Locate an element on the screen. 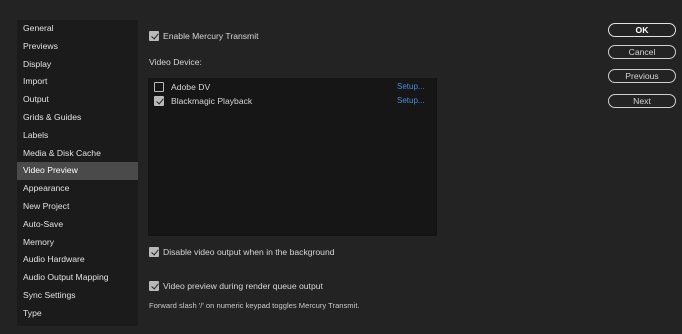  adobe-dv-checkbox is located at coordinates (159, 87).